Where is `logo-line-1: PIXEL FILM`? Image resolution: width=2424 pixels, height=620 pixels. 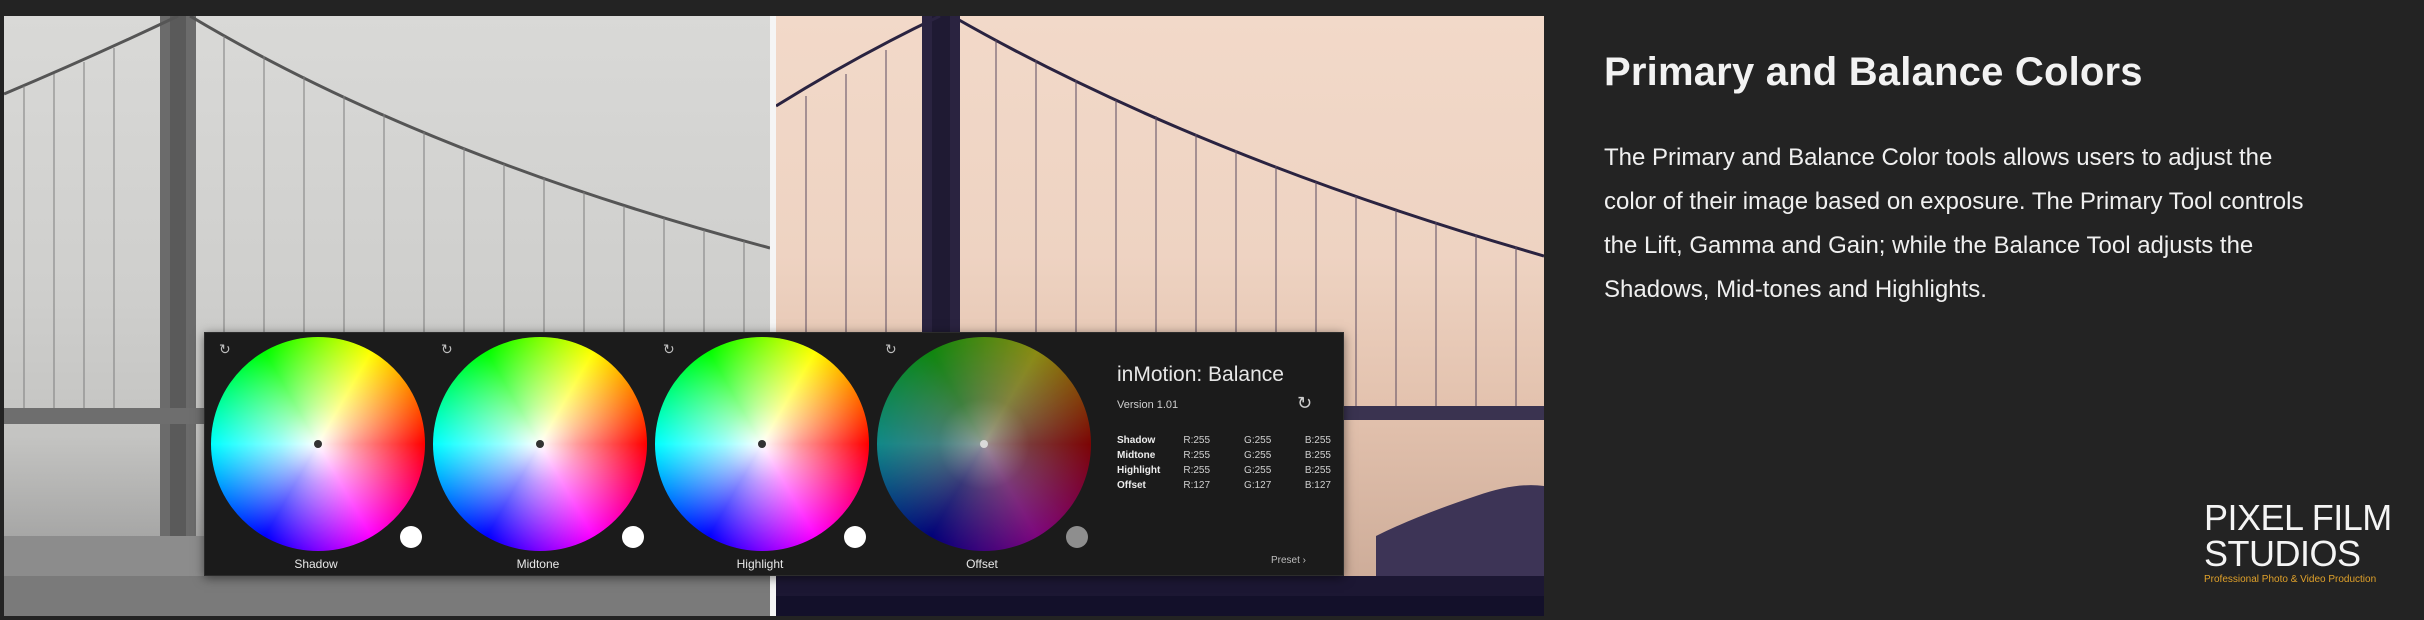 logo-line-1: PIXEL FILM is located at coordinates (2298, 517).